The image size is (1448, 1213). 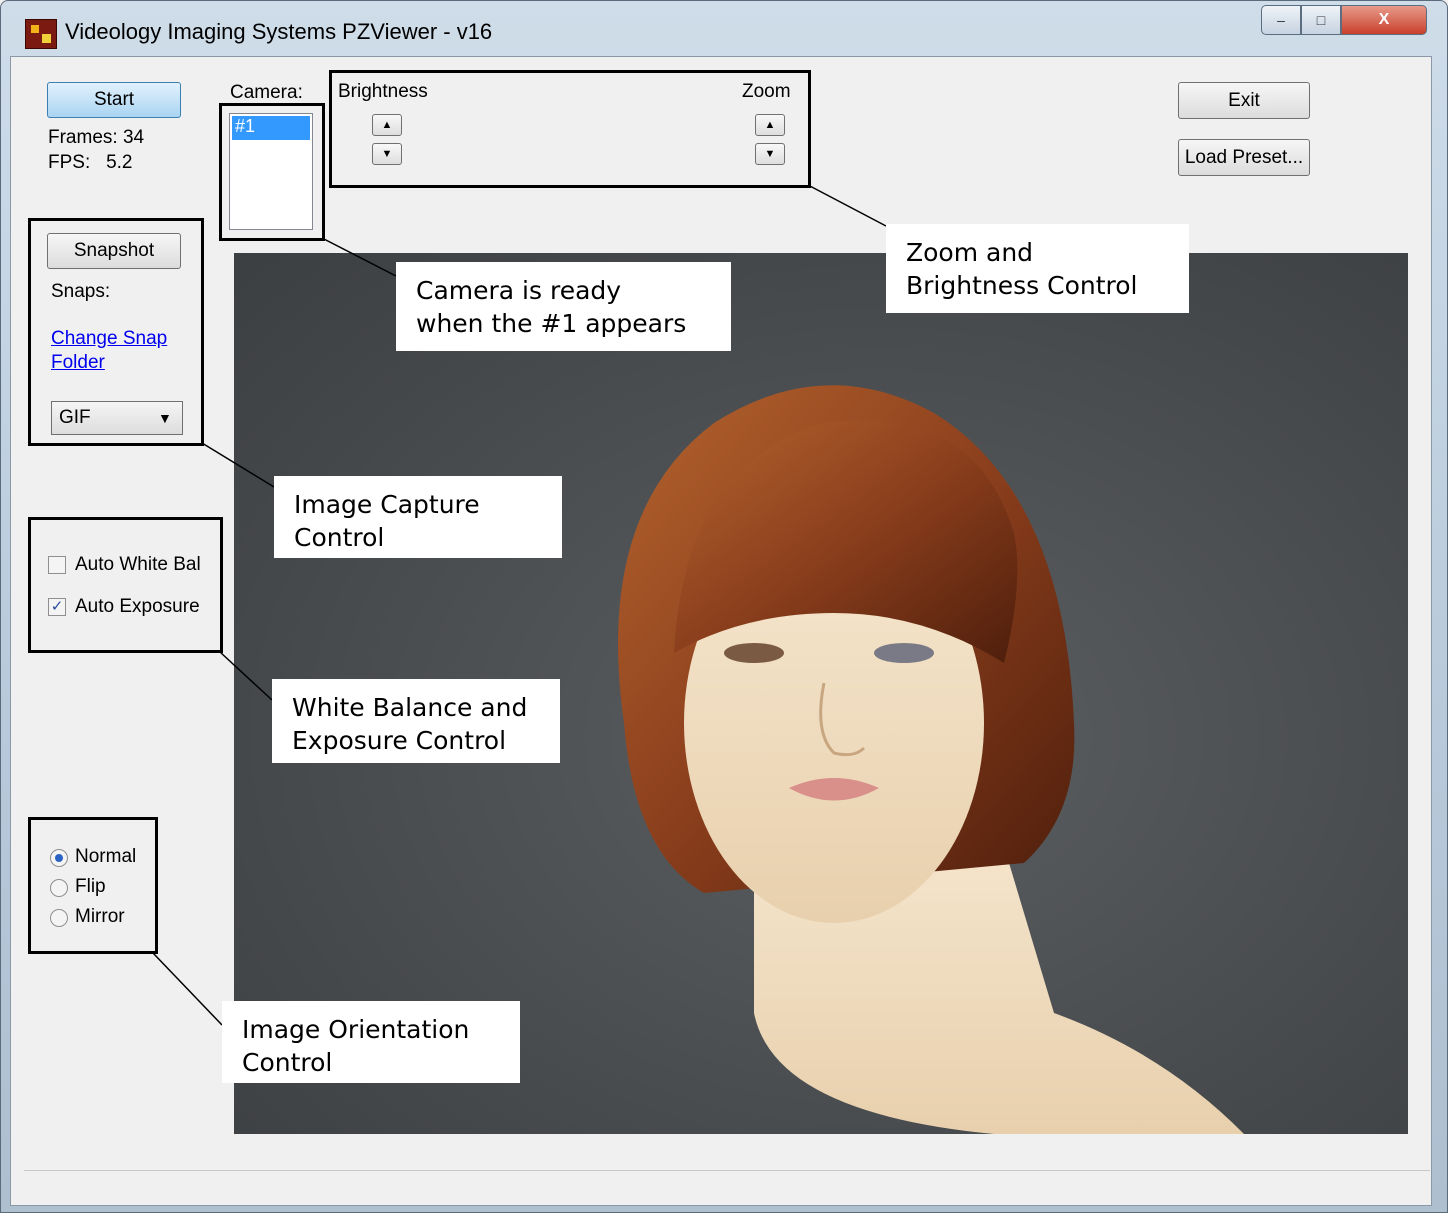 I want to click on callout-zoom-brightness: Zoom and Brightness Control, so click(x=1037, y=268).